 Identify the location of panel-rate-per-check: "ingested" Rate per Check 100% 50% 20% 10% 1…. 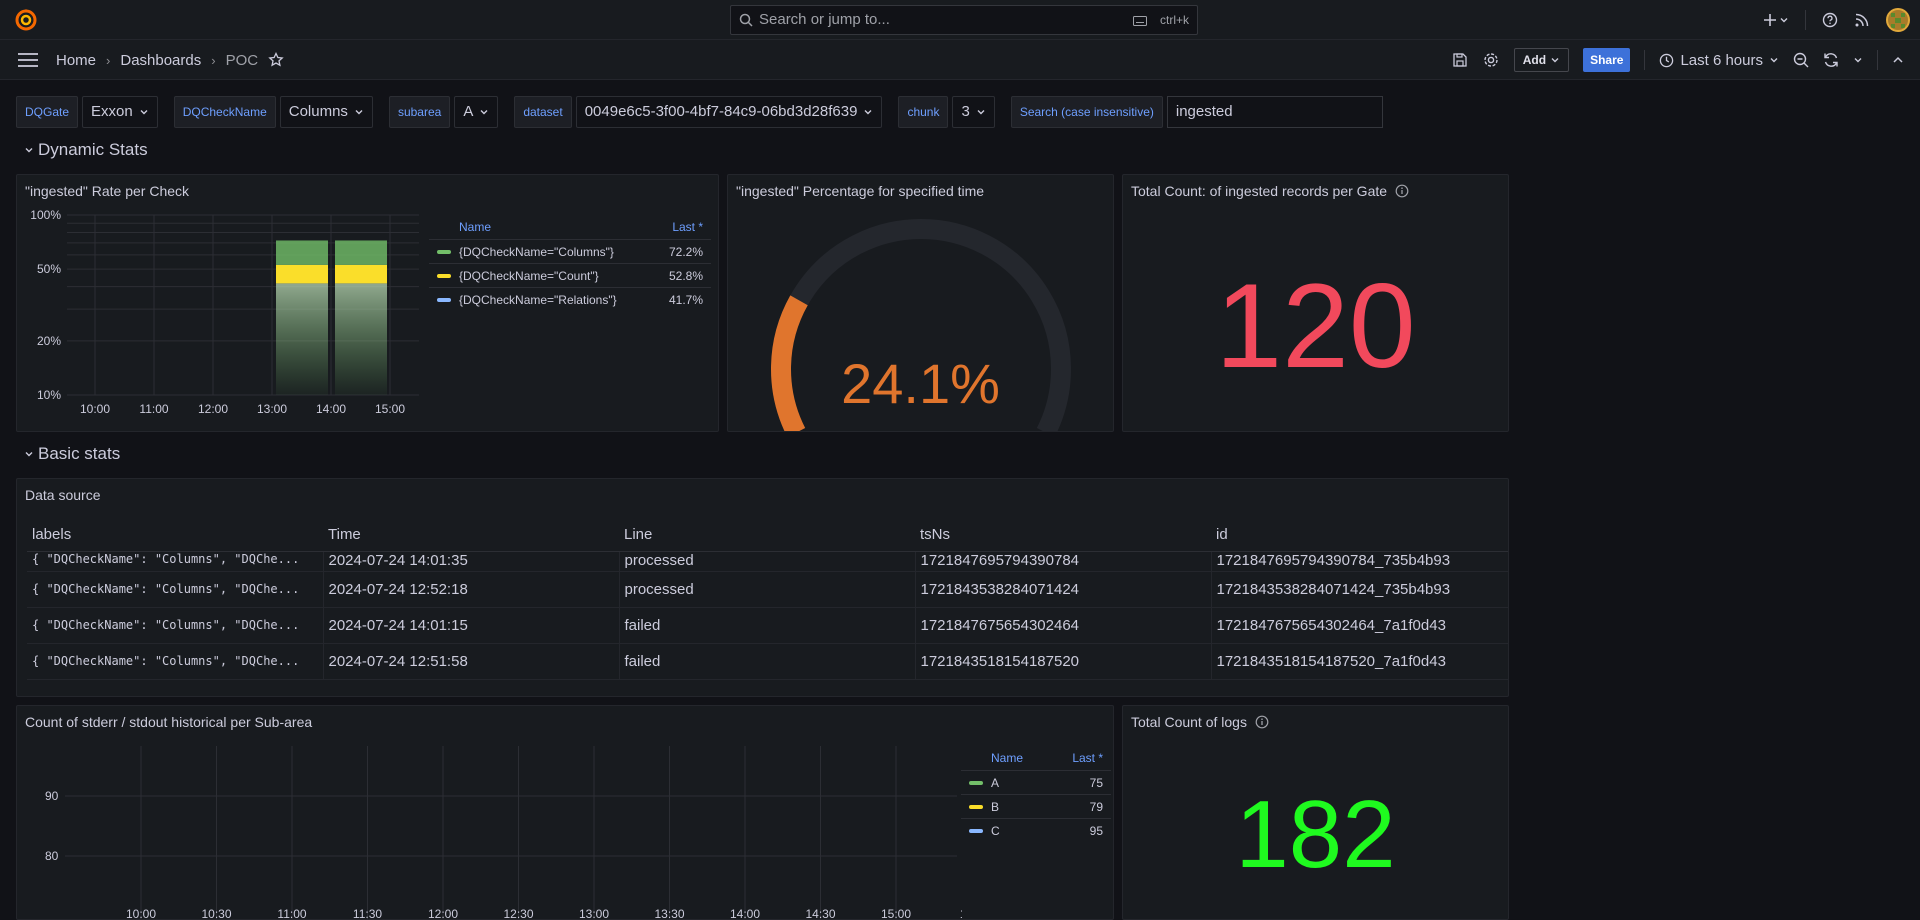
(367, 303).